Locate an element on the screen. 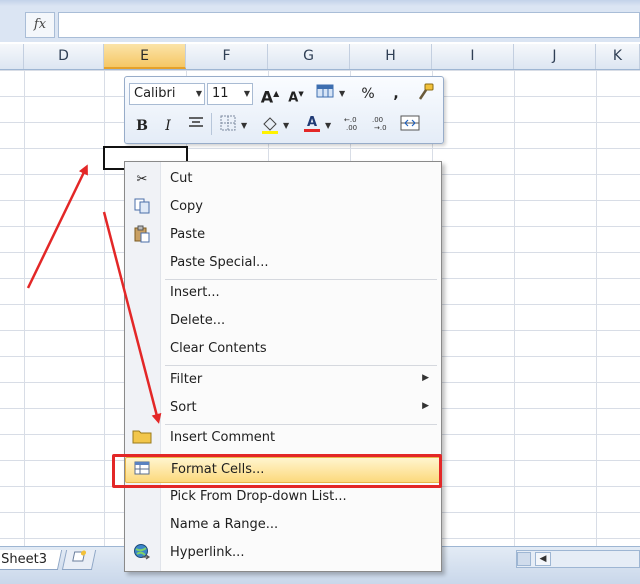 The width and height of the screenshot is (640, 584). column-header-i: I is located at coordinates (473, 56).